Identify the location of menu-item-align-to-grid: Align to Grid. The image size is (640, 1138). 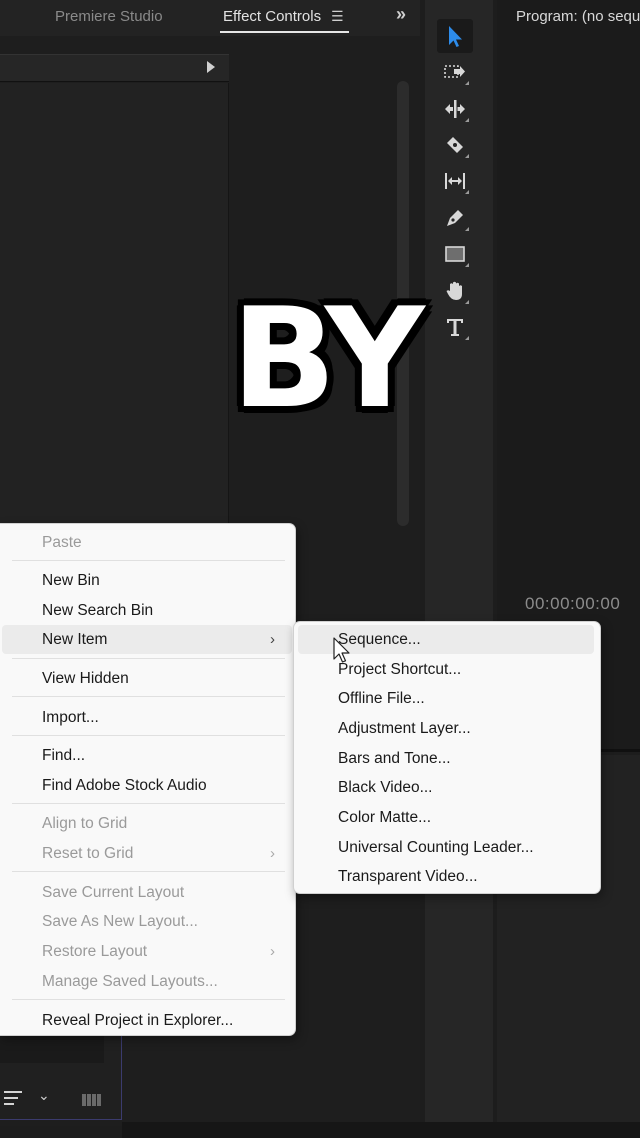
(147, 823).